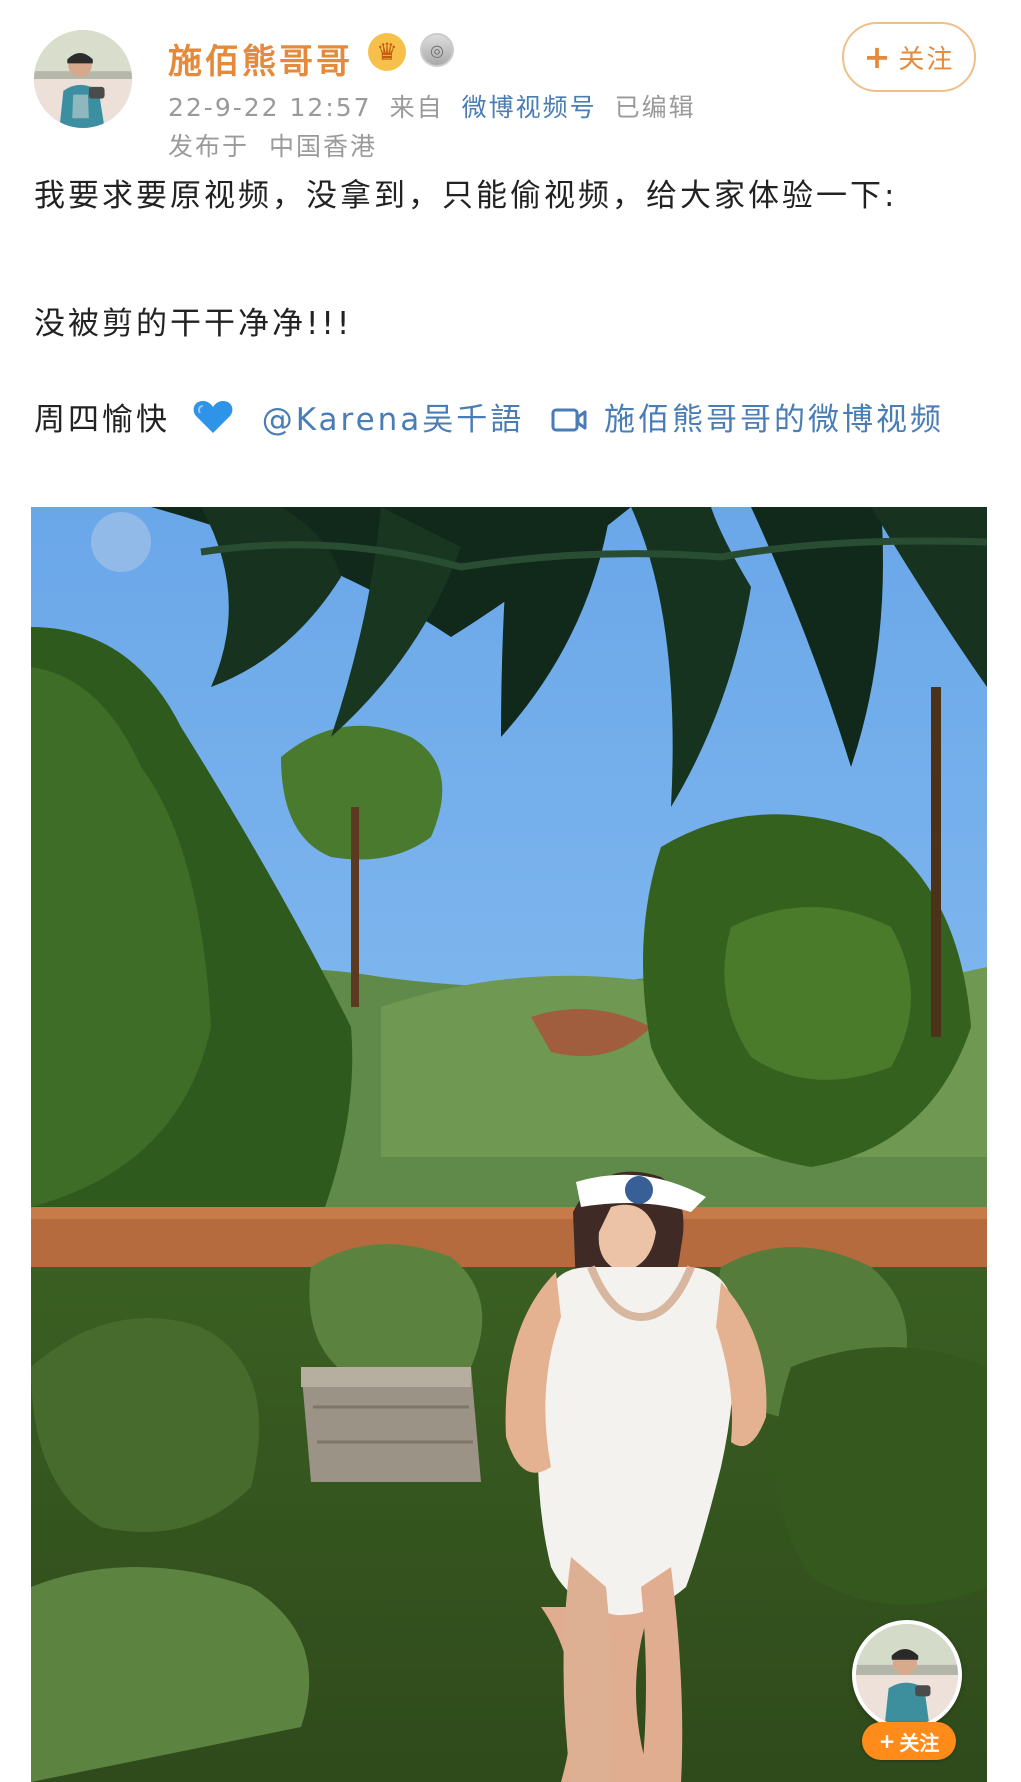  Describe the element at coordinates (529, 106) in the screenshot. I see `post-source: 微博视频号` at that location.